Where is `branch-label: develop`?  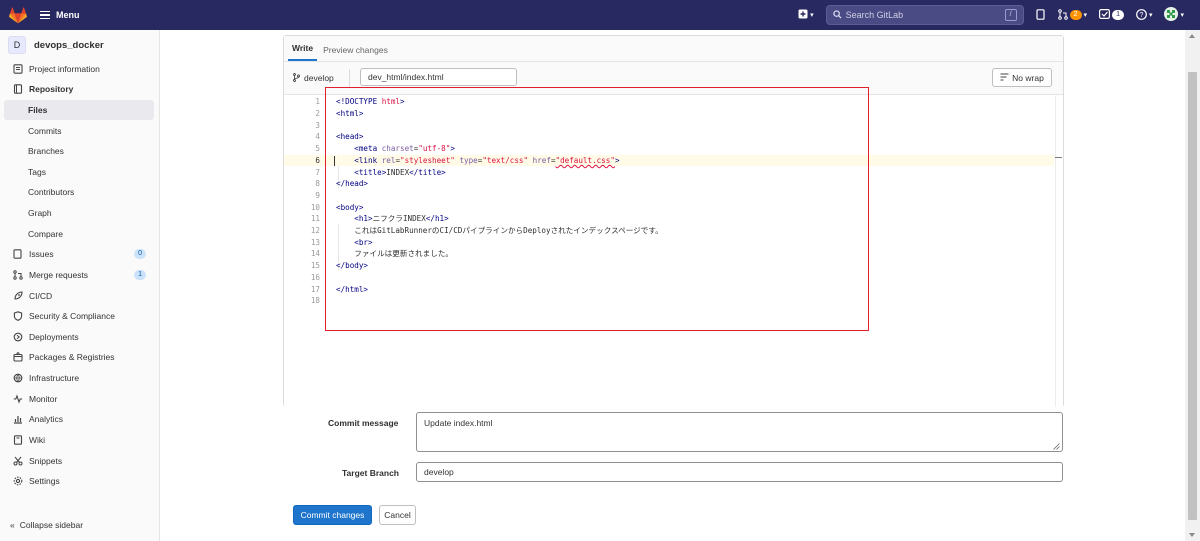 branch-label: develop is located at coordinates (313, 78).